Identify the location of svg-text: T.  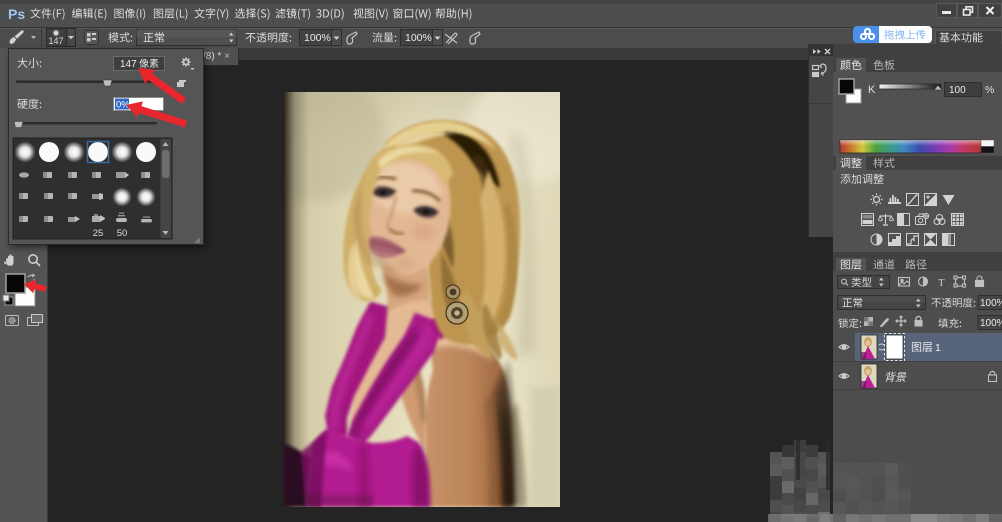
(941, 283).